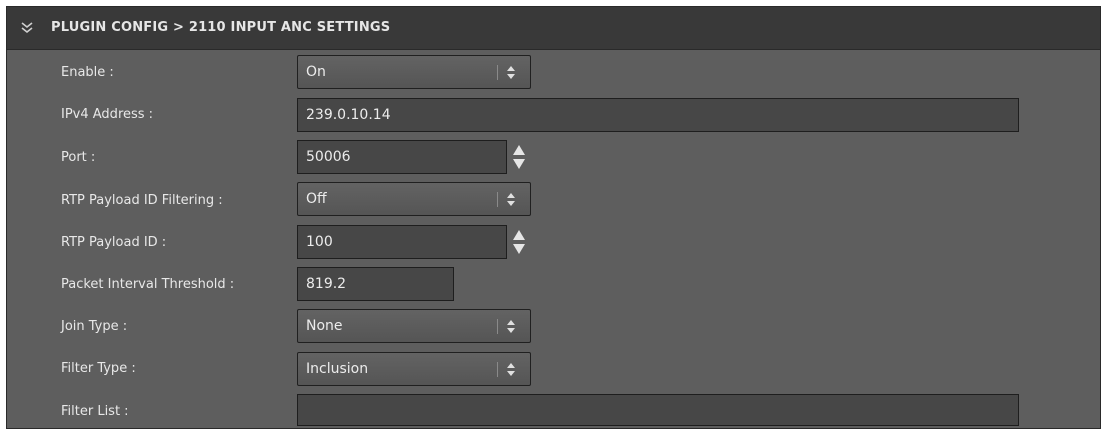 Image resolution: width=1112 pixels, height=436 pixels. Describe the element at coordinates (414, 199) in the screenshot. I see `rtp-payload-filtering-select: Off` at that location.